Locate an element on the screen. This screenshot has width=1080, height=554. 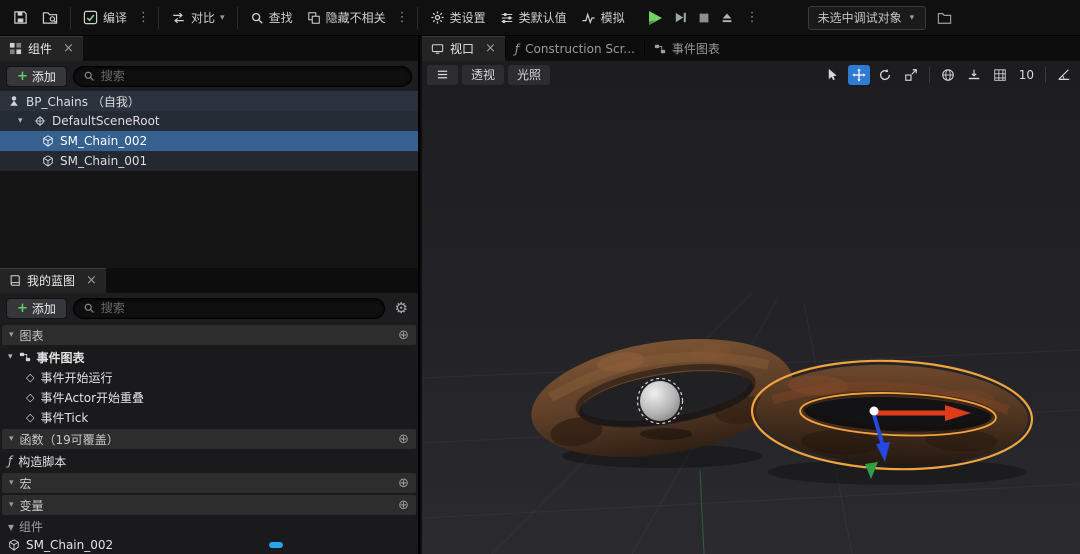
add-component-label: 添加 is located at coordinates (43, 76).